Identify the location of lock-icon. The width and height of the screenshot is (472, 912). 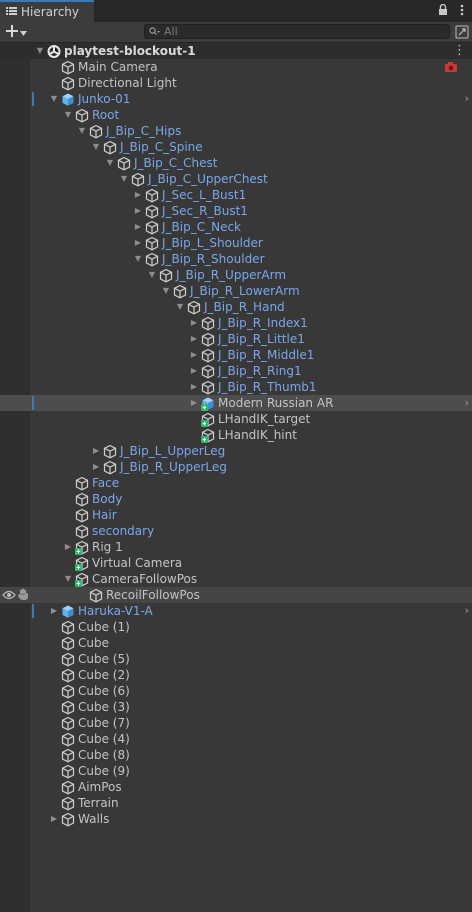
(443, 11).